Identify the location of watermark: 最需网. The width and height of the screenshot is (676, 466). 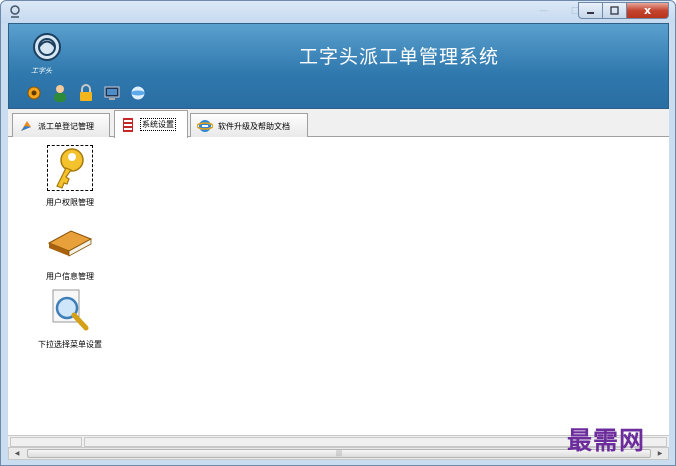
(606, 440).